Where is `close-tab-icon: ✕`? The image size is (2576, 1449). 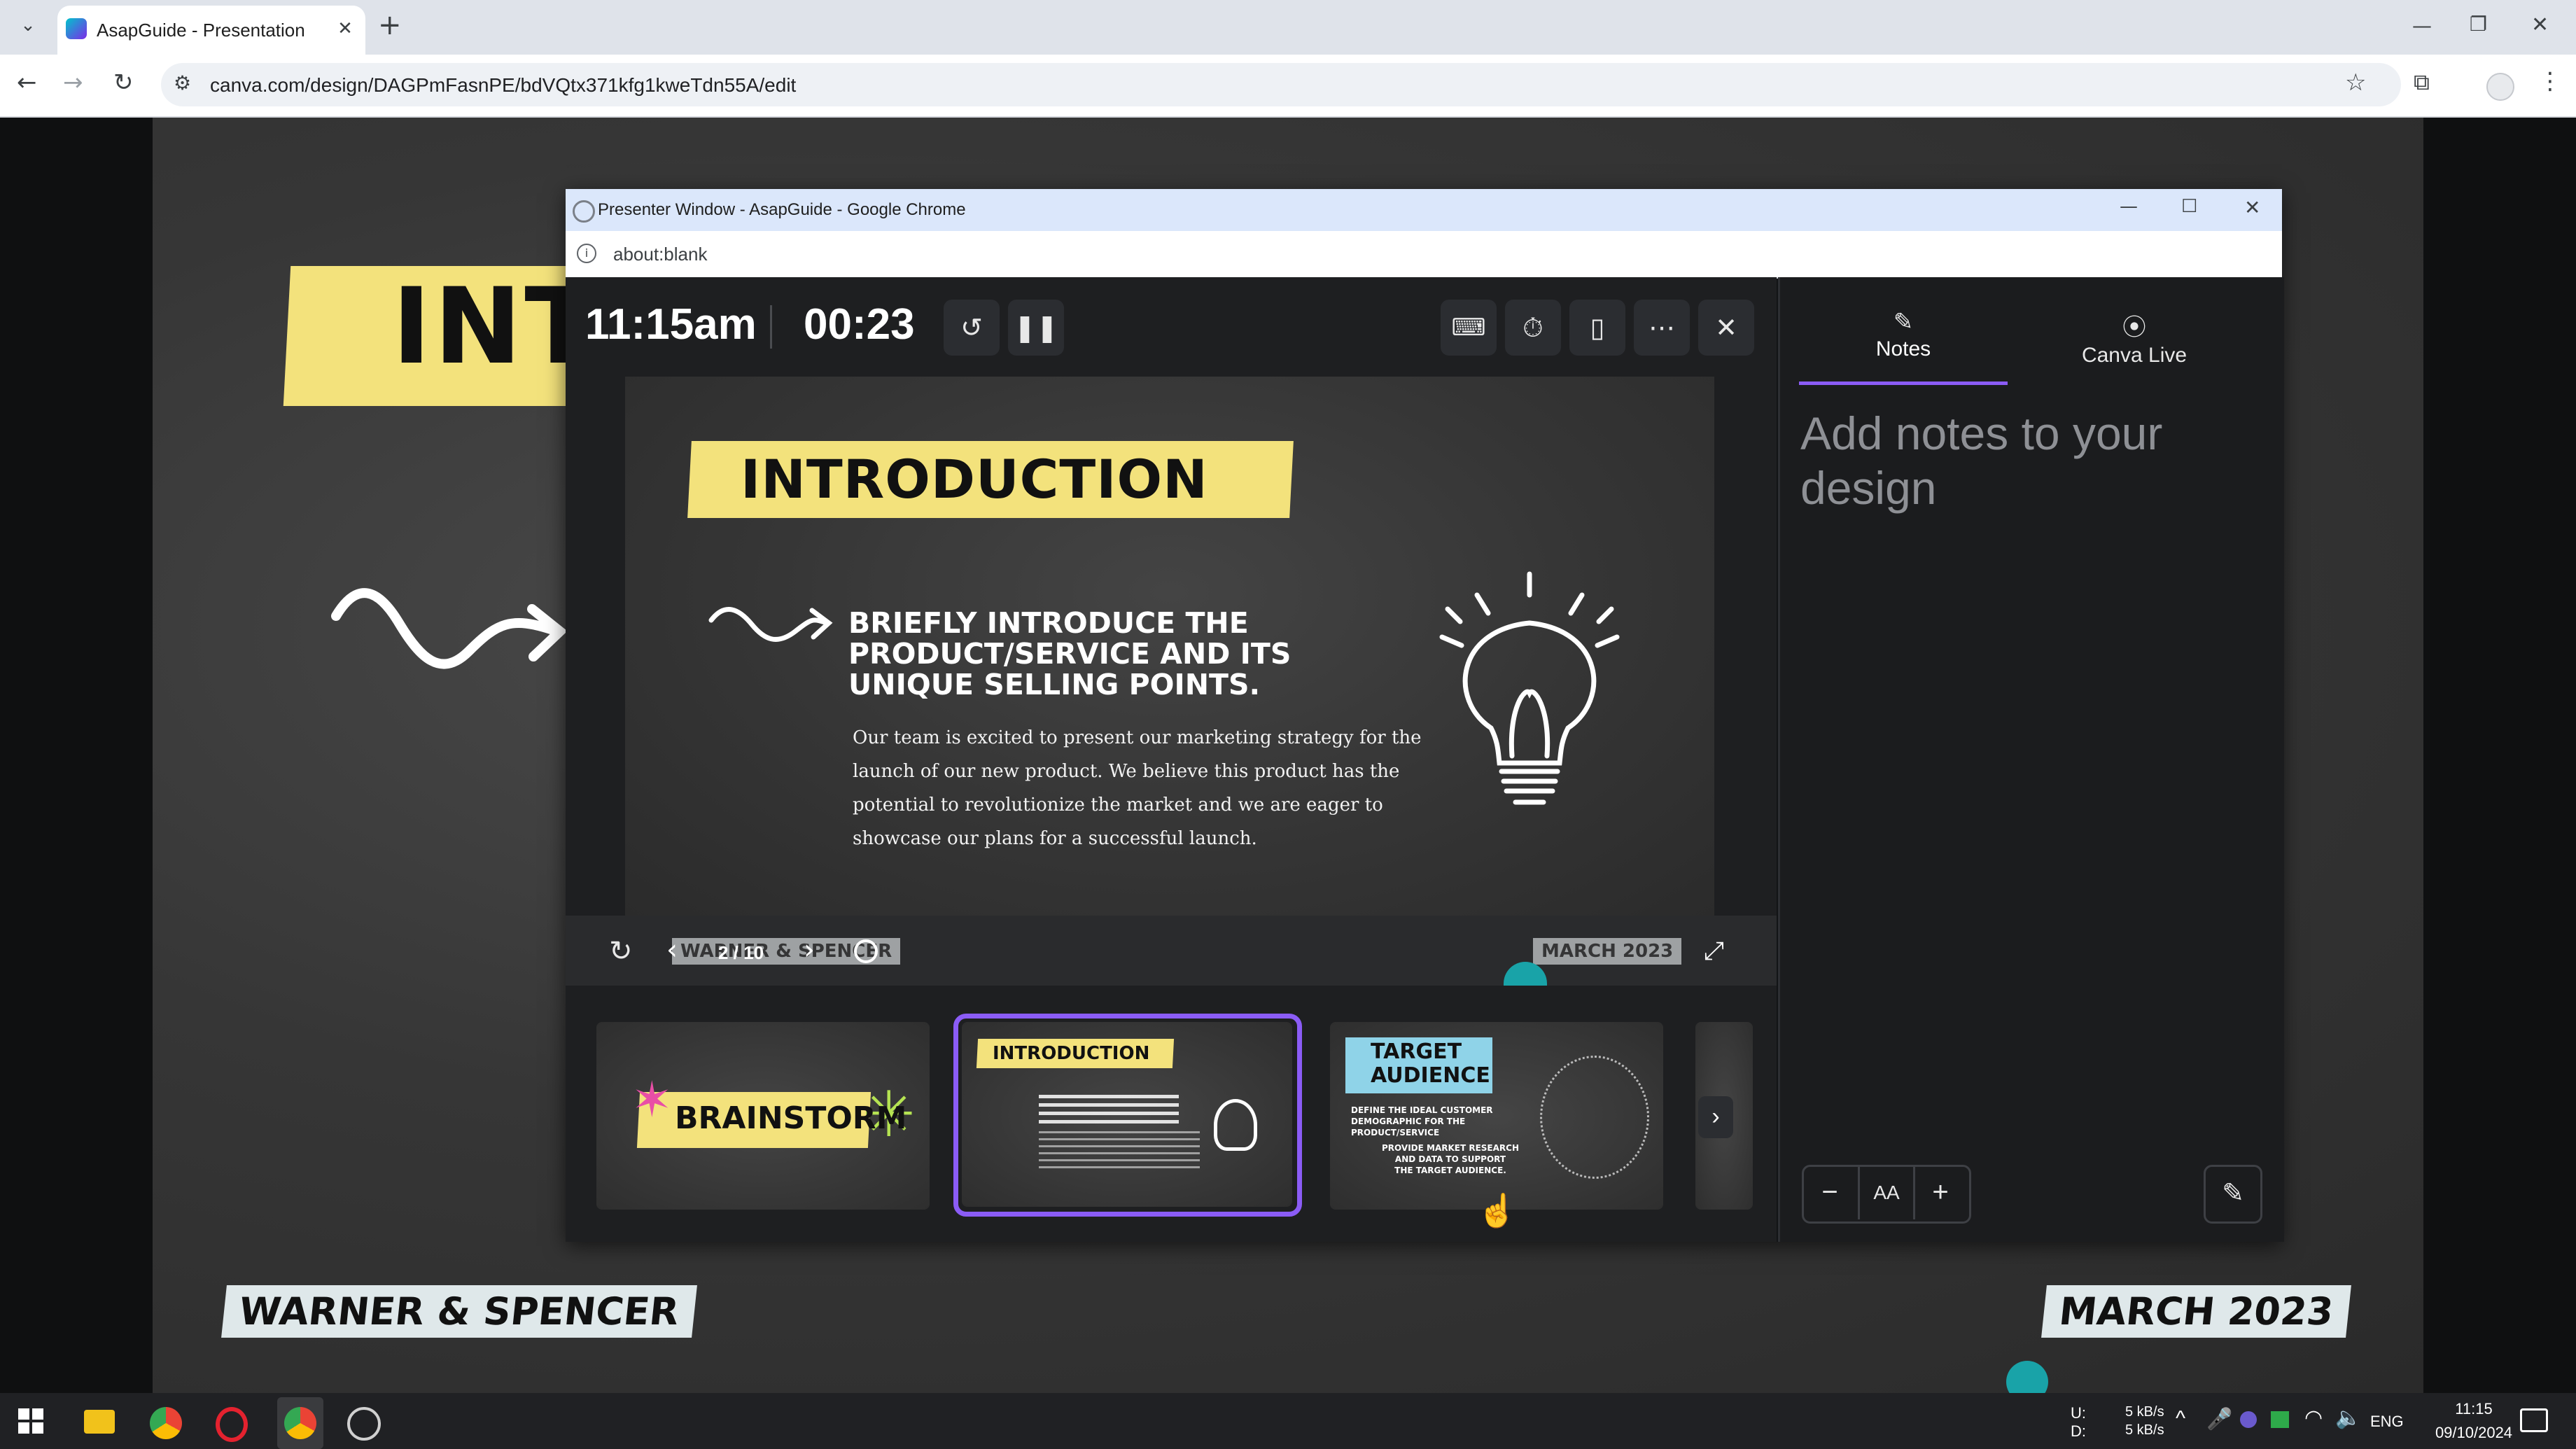
close-tab-icon: ✕ is located at coordinates (345, 29).